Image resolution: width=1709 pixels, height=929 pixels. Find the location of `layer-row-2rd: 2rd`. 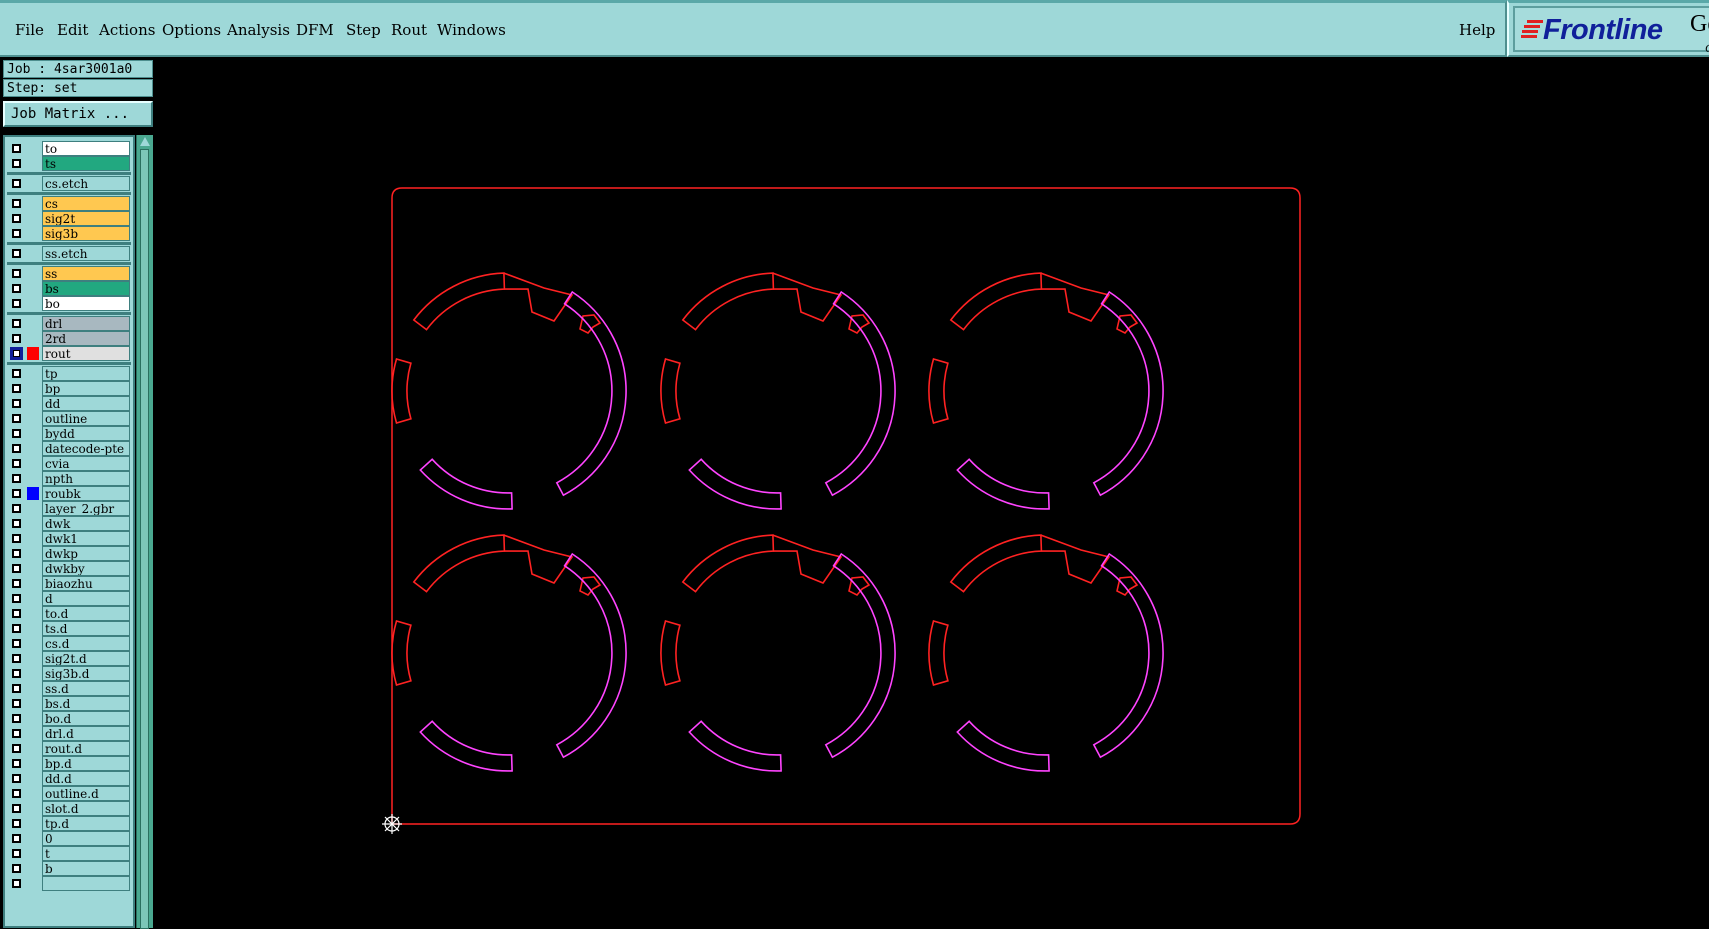

layer-row-2rd: 2rd is located at coordinates (69, 338).